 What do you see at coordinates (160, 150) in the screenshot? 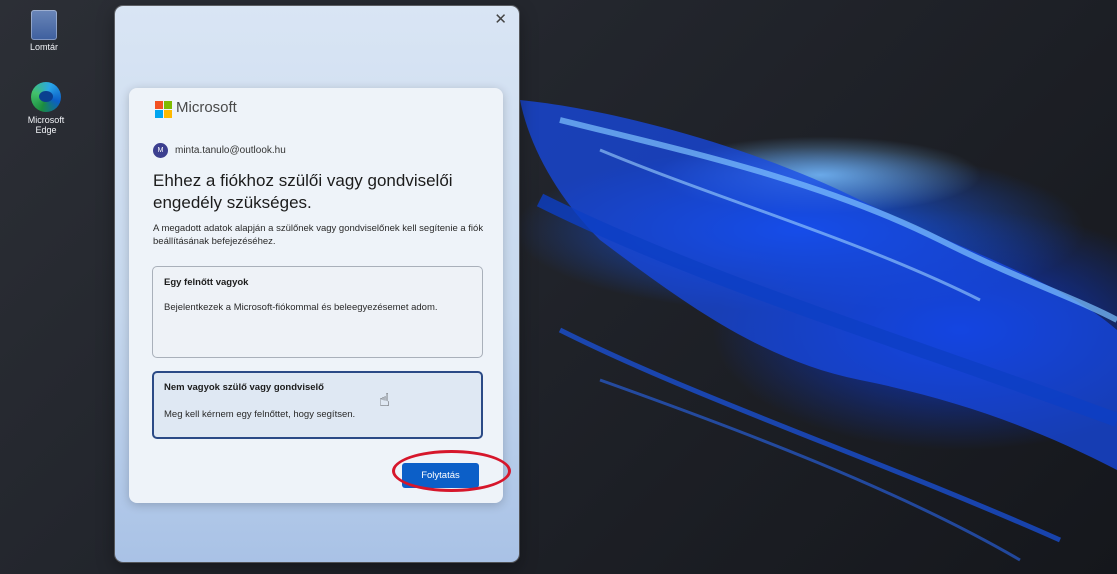
I see `avatar: M` at bounding box center [160, 150].